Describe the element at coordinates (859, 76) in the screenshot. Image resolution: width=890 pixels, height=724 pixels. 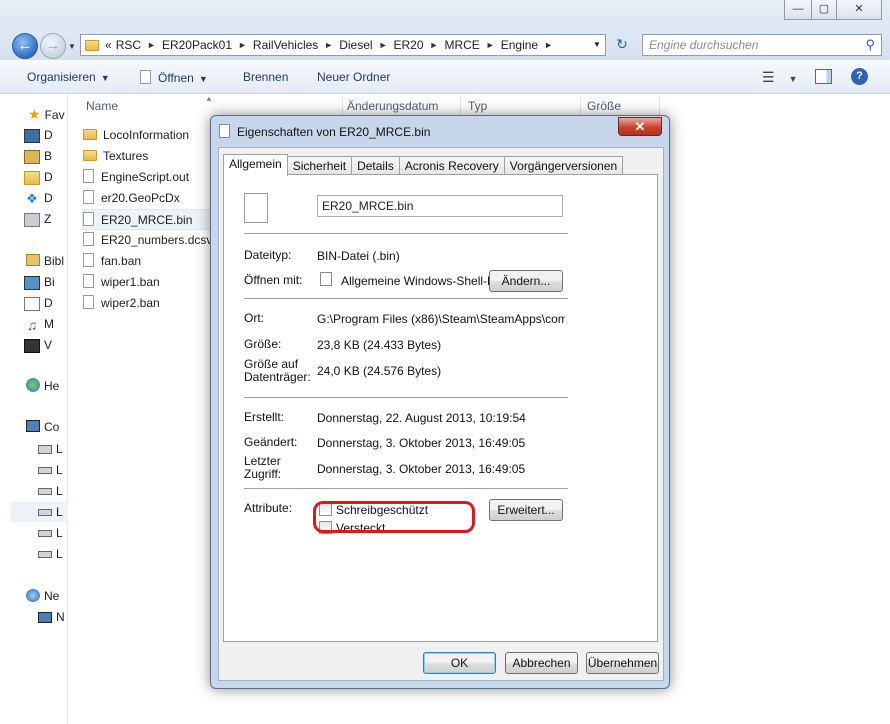
I see `help-icon: ?` at that location.